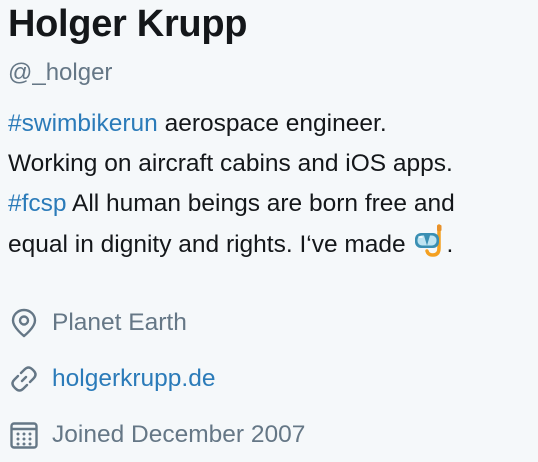  Describe the element at coordinates (450, 244) in the screenshot. I see `bio-text-end: .` at that location.